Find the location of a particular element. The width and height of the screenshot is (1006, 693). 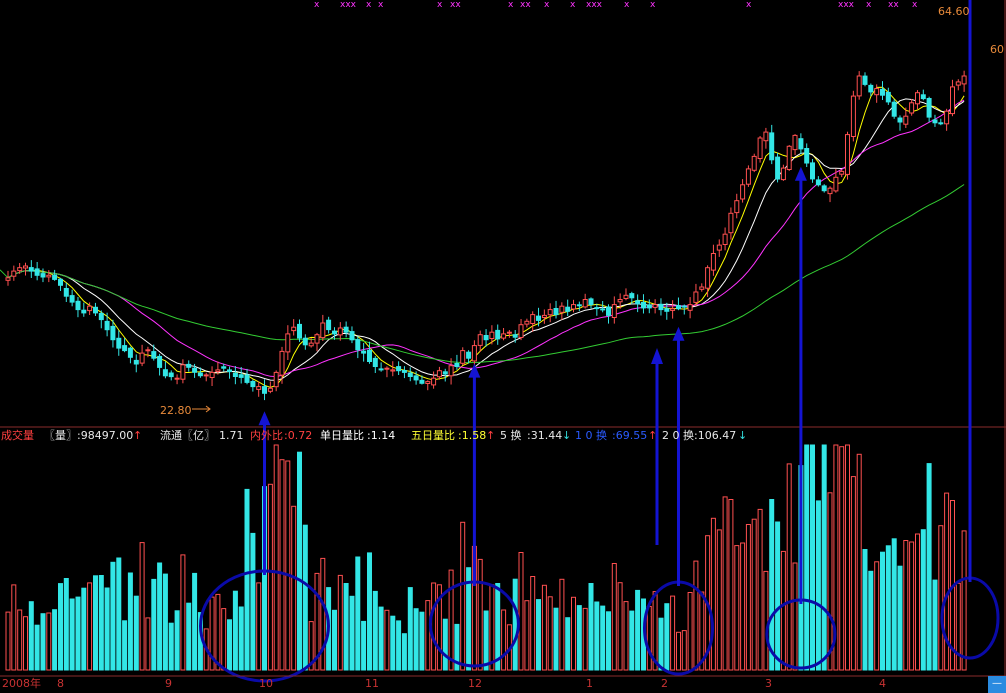

axis-month-label: 11 is located at coordinates (372, 683).